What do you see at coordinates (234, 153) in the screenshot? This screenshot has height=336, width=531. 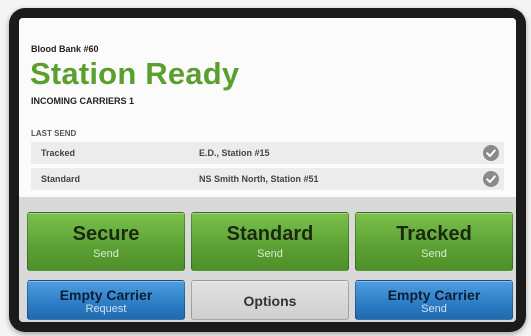 I see `send-destination: E.D., Station #15` at bounding box center [234, 153].